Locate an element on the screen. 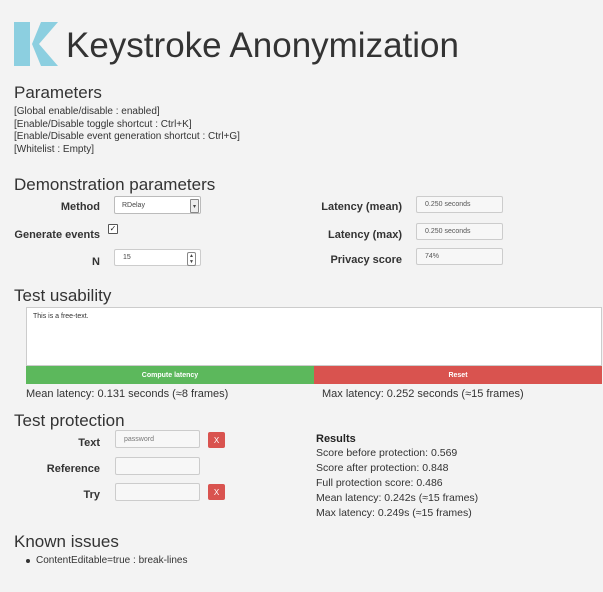 Image resolution: width=603 pixels, height=592 pixels. chevron-down-icon: ▾ is located at coordinates (194, 206).